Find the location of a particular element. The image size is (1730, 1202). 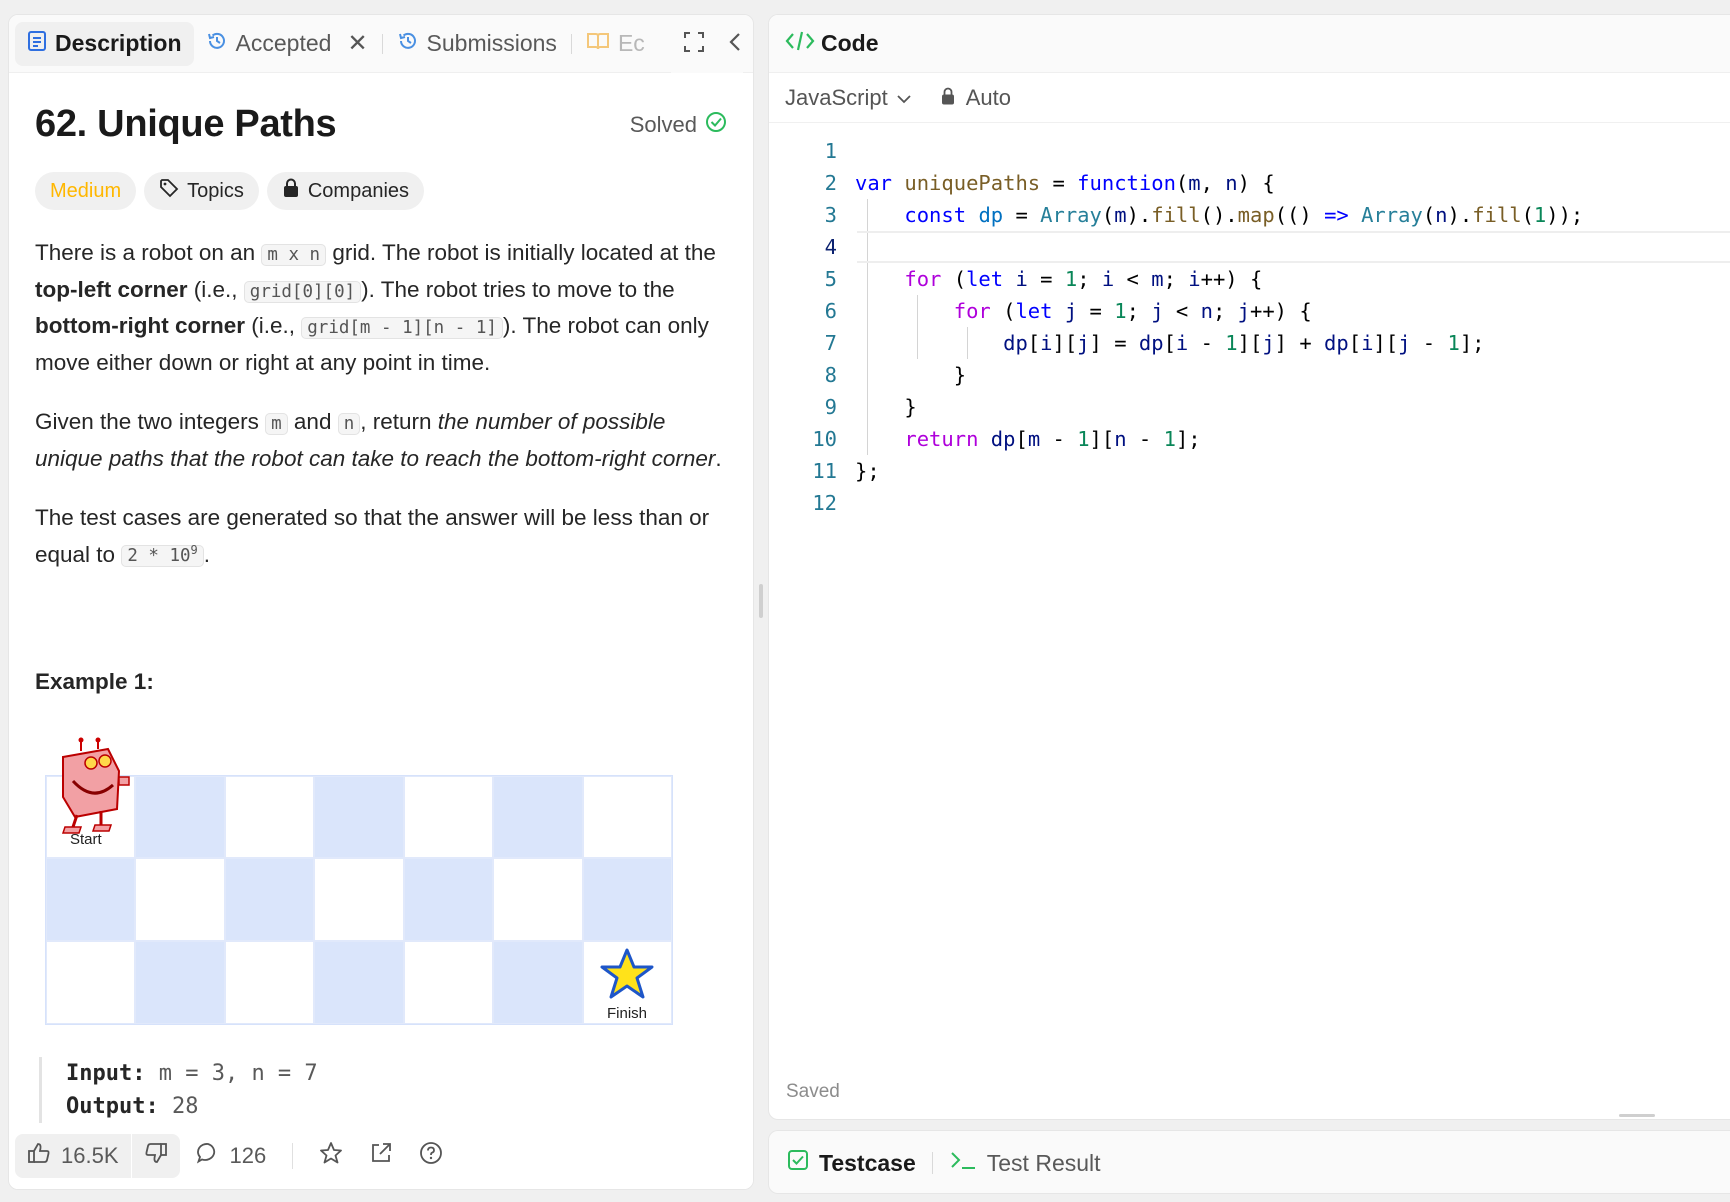

comments-button: 126 is located at coordinates (231, 1156).